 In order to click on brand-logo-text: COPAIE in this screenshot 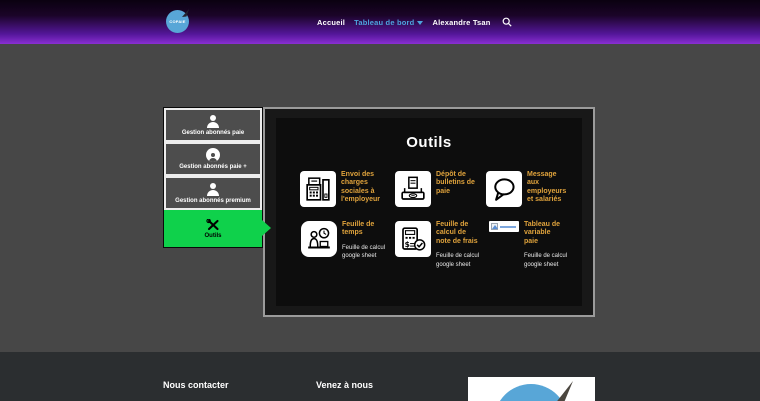, I will do `click(177, 21)`.